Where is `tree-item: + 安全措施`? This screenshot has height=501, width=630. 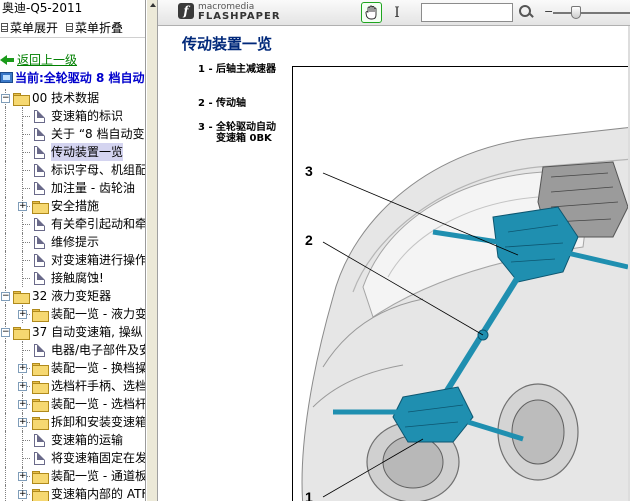
tree-item: + 安全措施 is located at coordinates (72, 206).